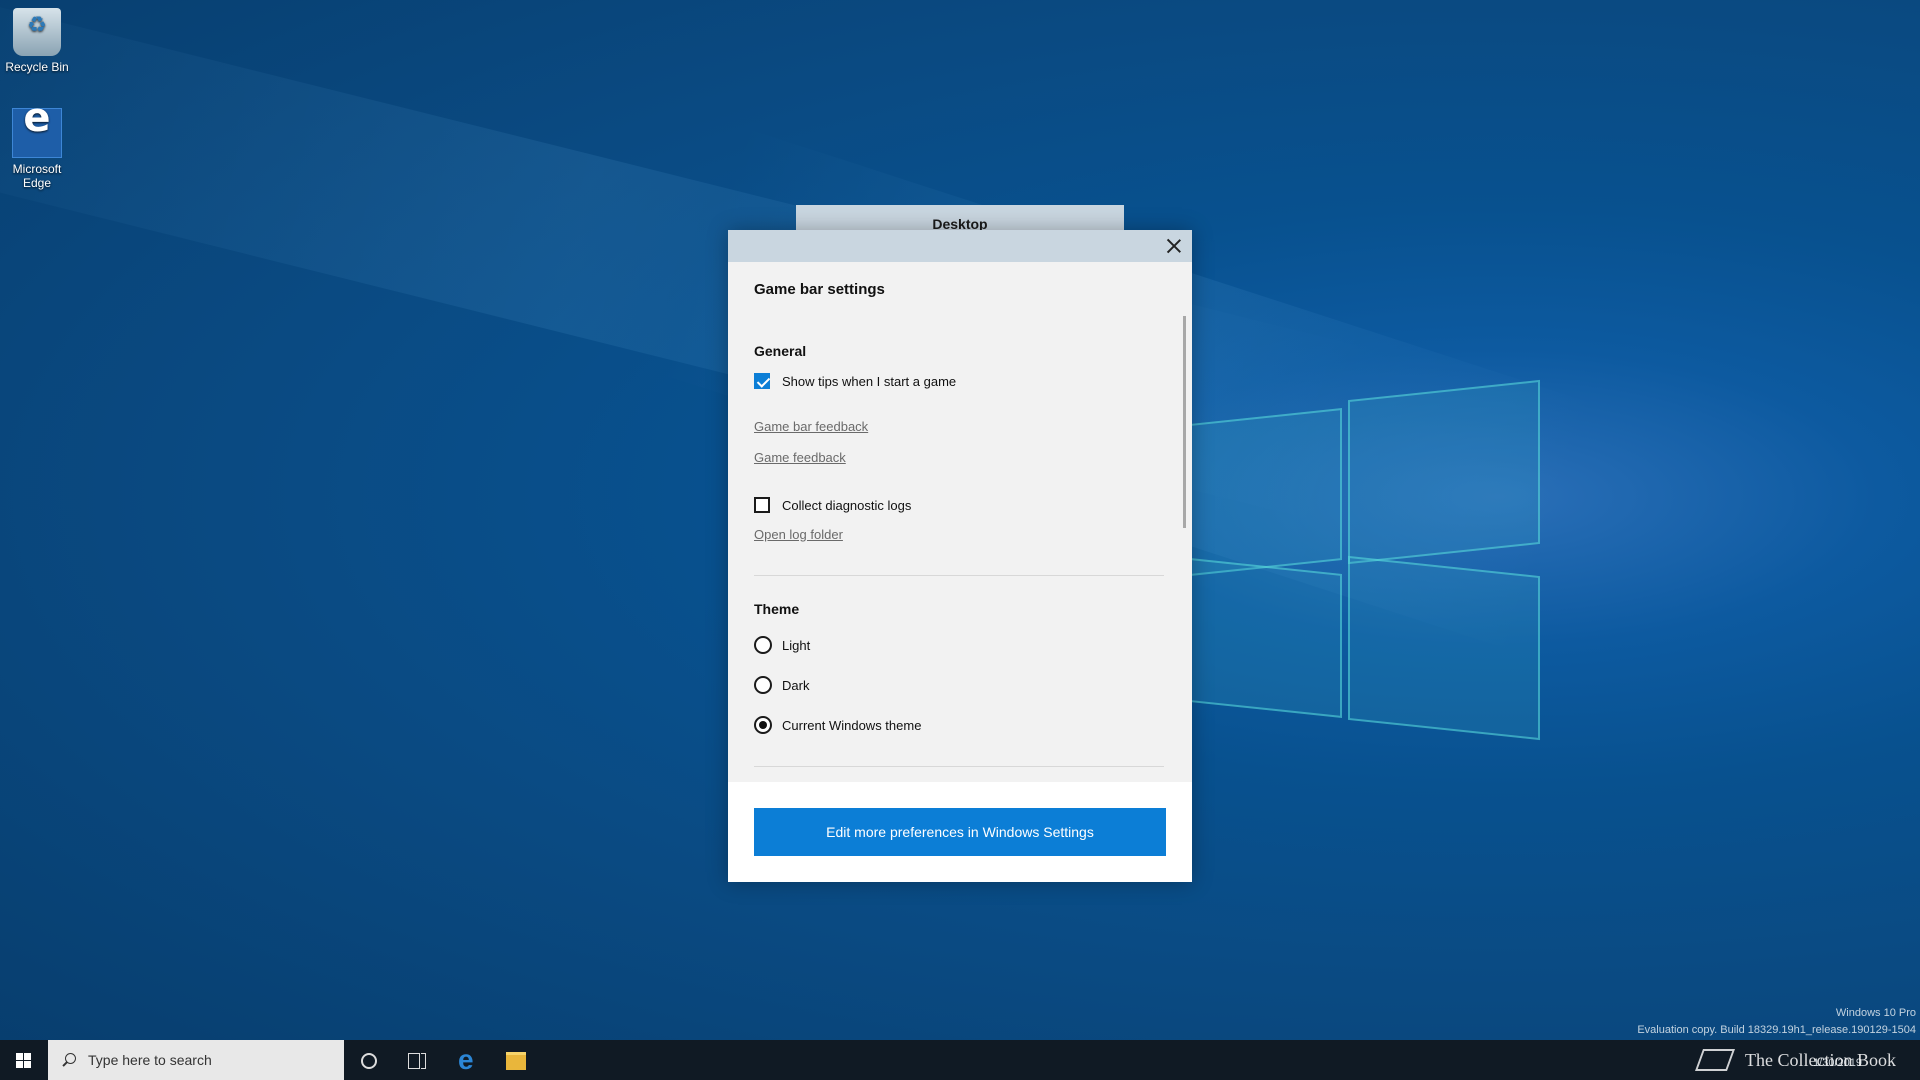  I want to click on edge-taskbar-icon: e, so click(468, 1060).